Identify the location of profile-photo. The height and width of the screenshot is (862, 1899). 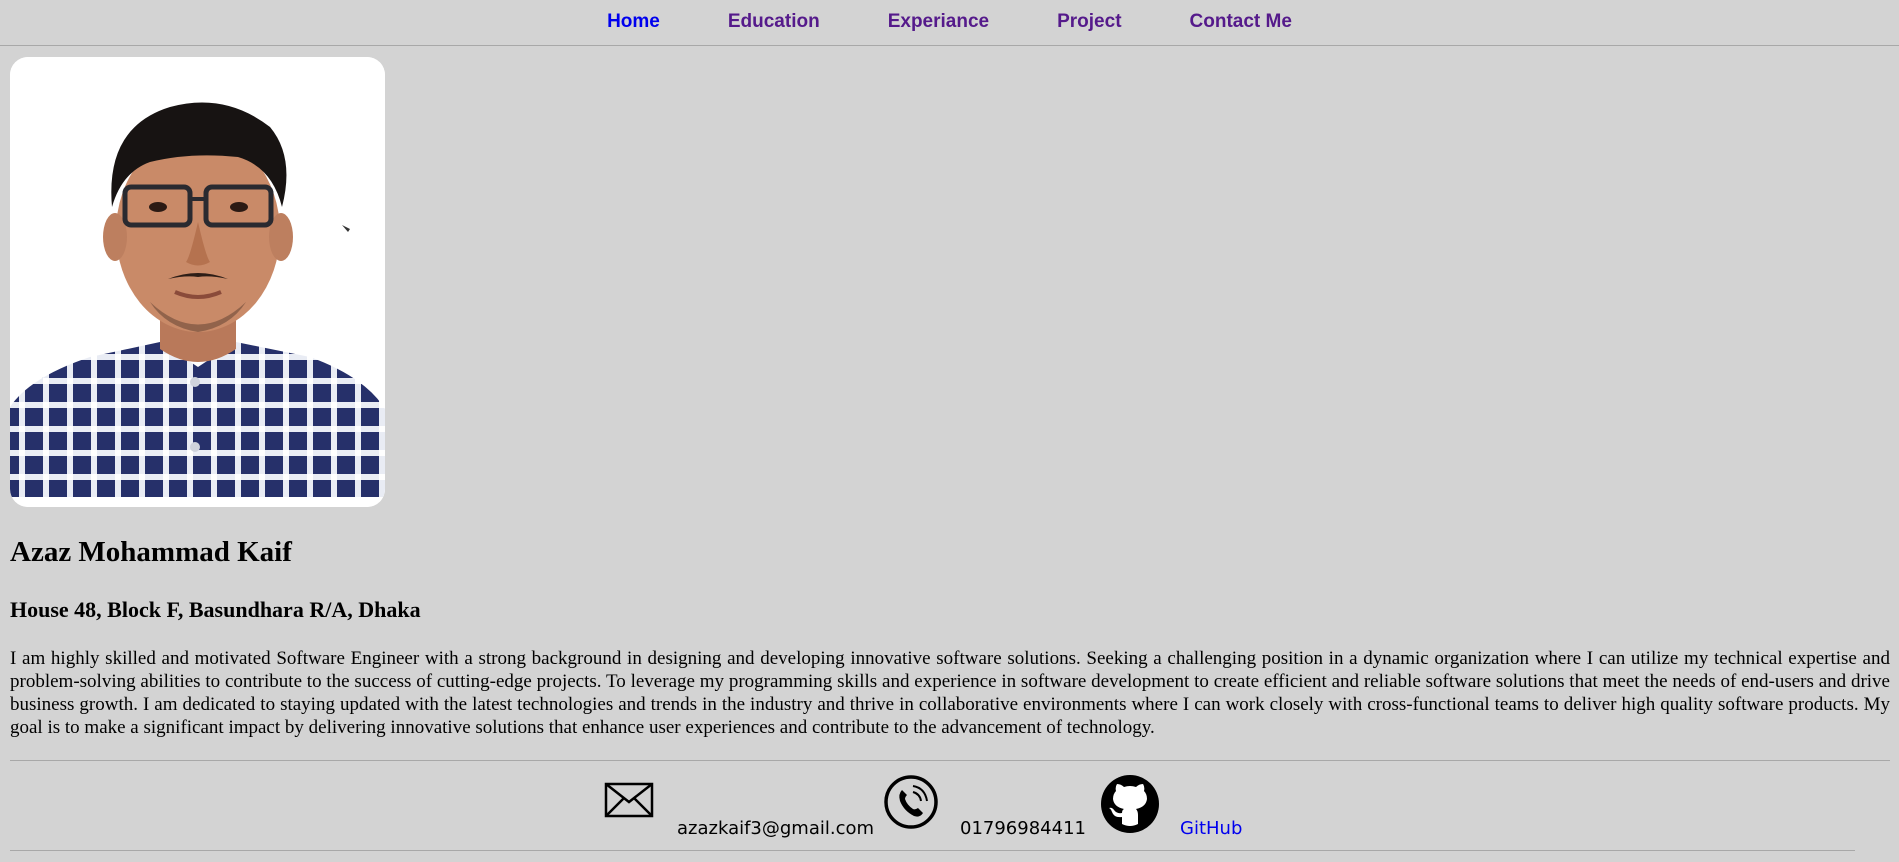
(197, 282).